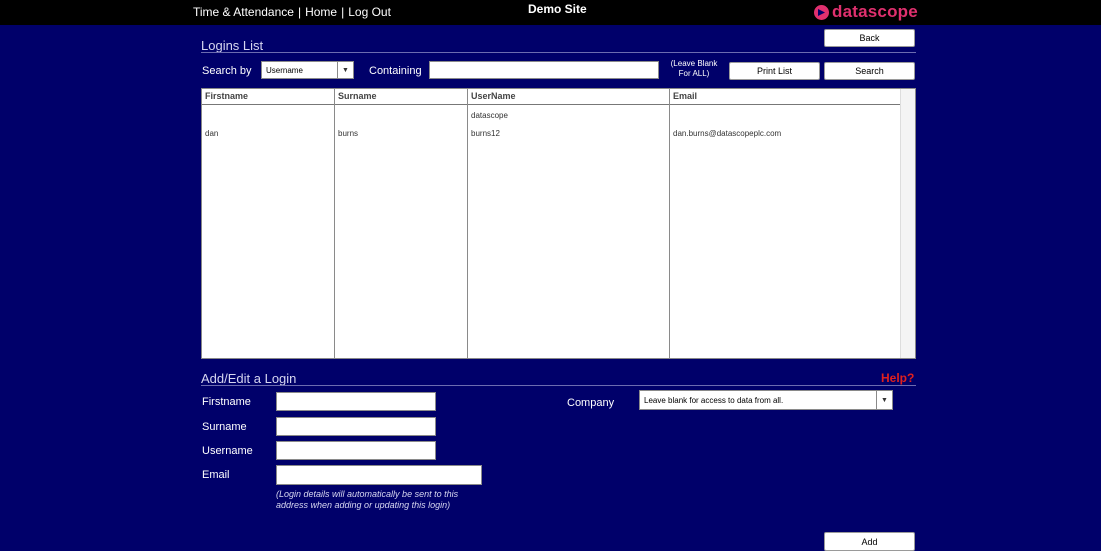 The image size is (1101, 551). Describe the element at coordinates (226, 402) in the screenshot. I see `firstname-label: Firstname` at that location.